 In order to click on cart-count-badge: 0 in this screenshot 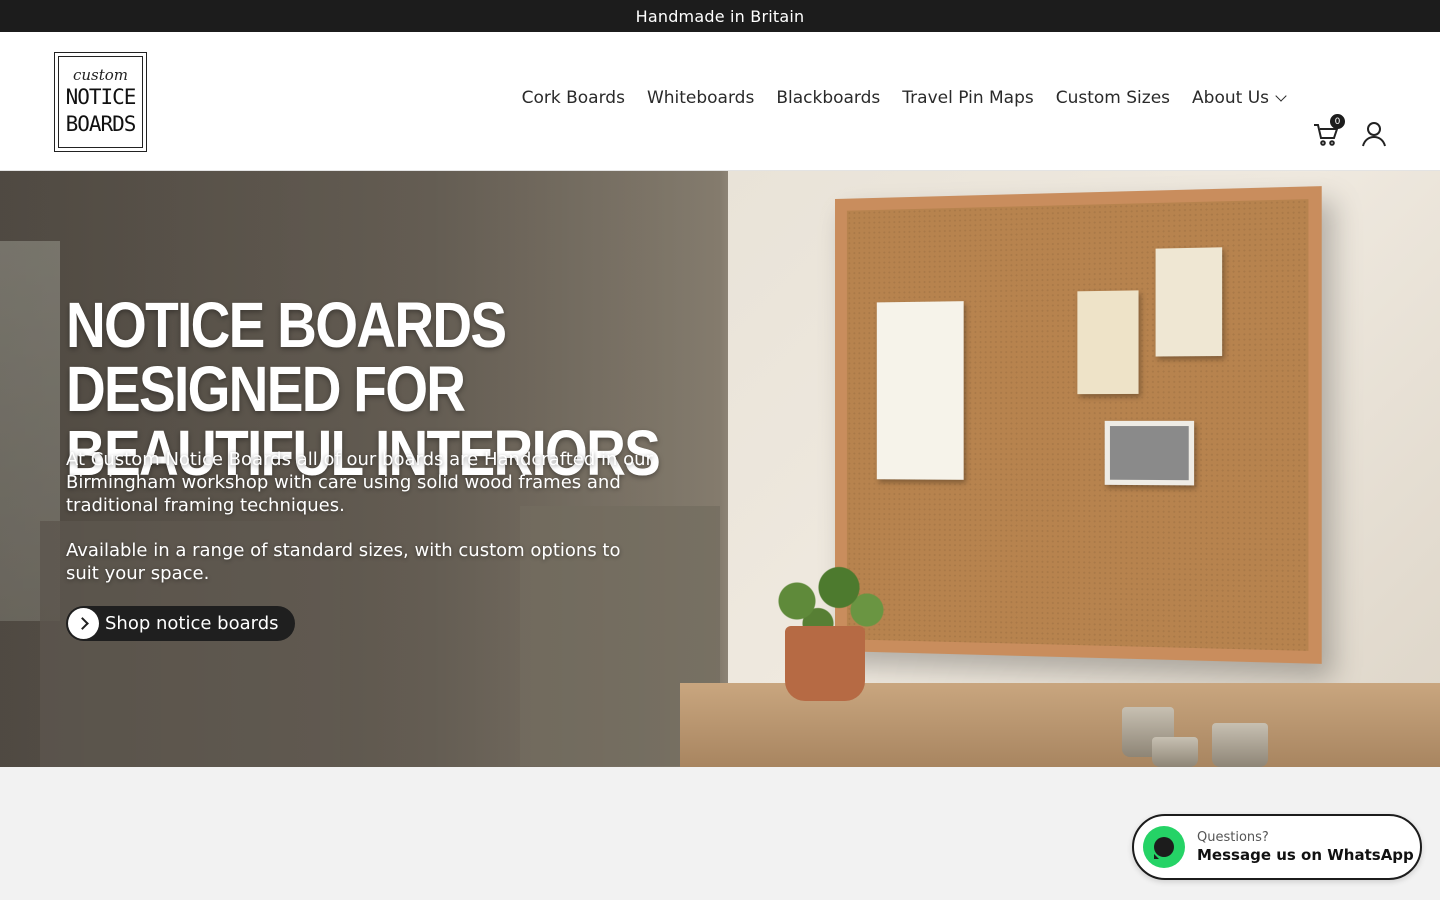, I will do `click(1337, 121)`.